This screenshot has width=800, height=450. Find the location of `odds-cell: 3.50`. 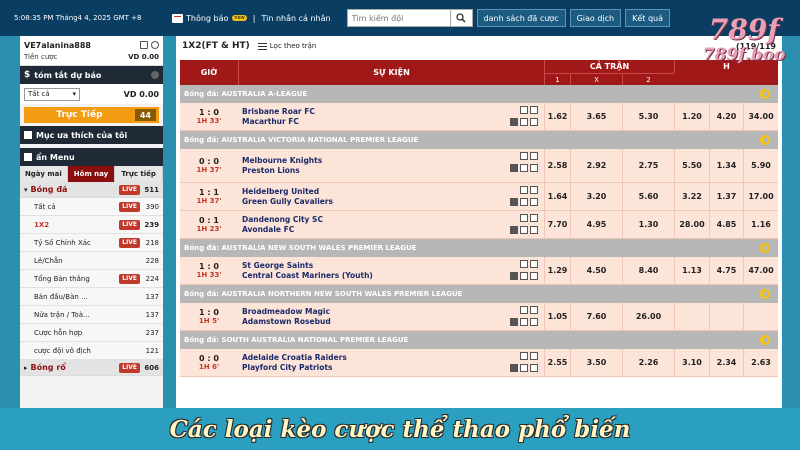

odds-cell: 3.50 is located at coordinates (596, 362).